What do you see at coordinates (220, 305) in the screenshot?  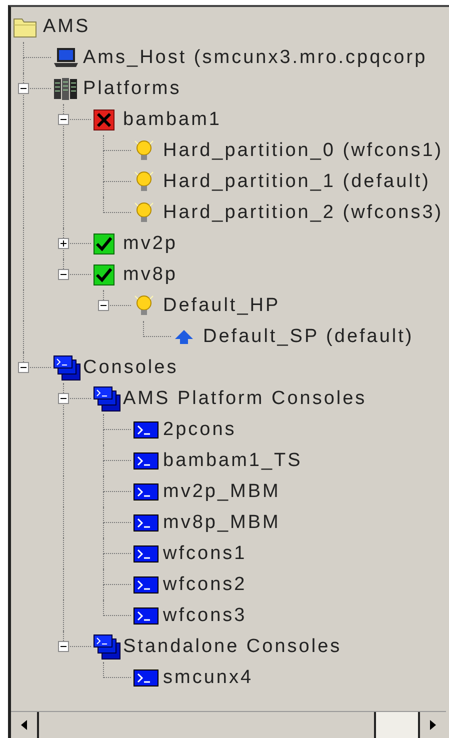 I see `tree-item: Default_HP` at bounding box center [220, 305].